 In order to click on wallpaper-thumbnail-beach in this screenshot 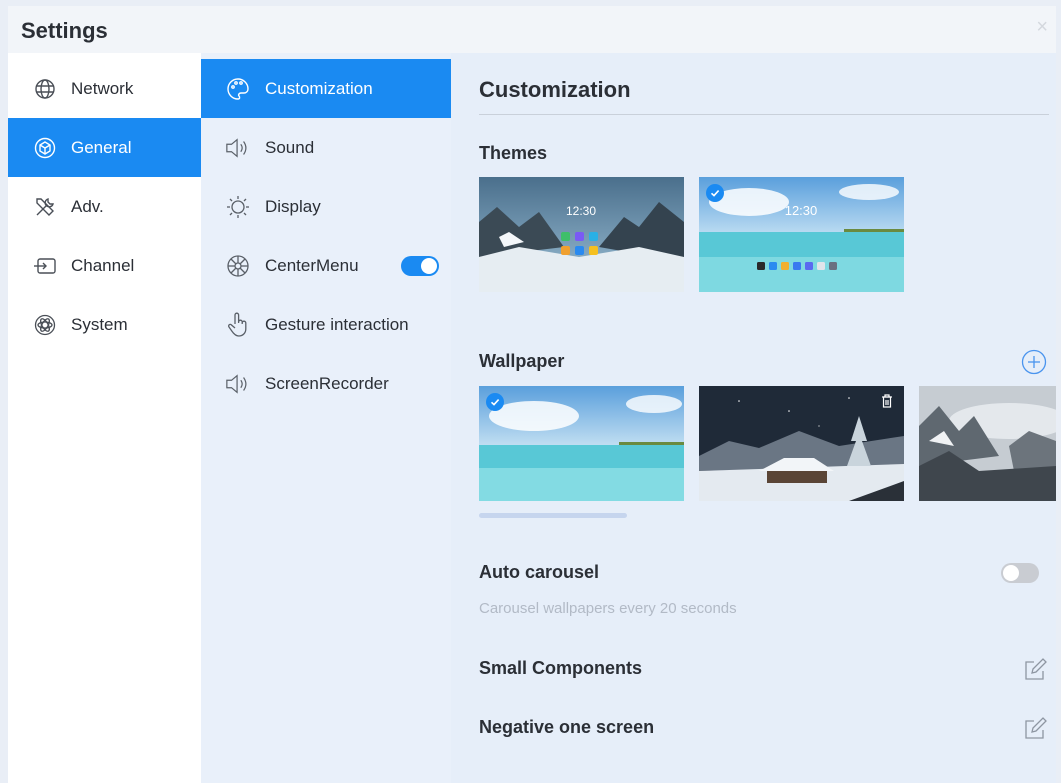, I will do `click(581, 443)`.